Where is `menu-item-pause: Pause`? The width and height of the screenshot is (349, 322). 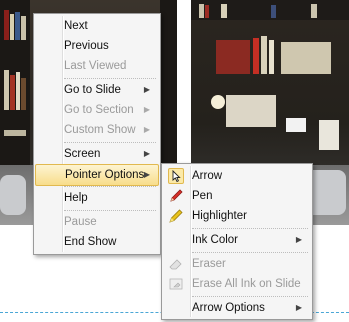
menu-item-pause: Pause is located at coordinates (97, 222).